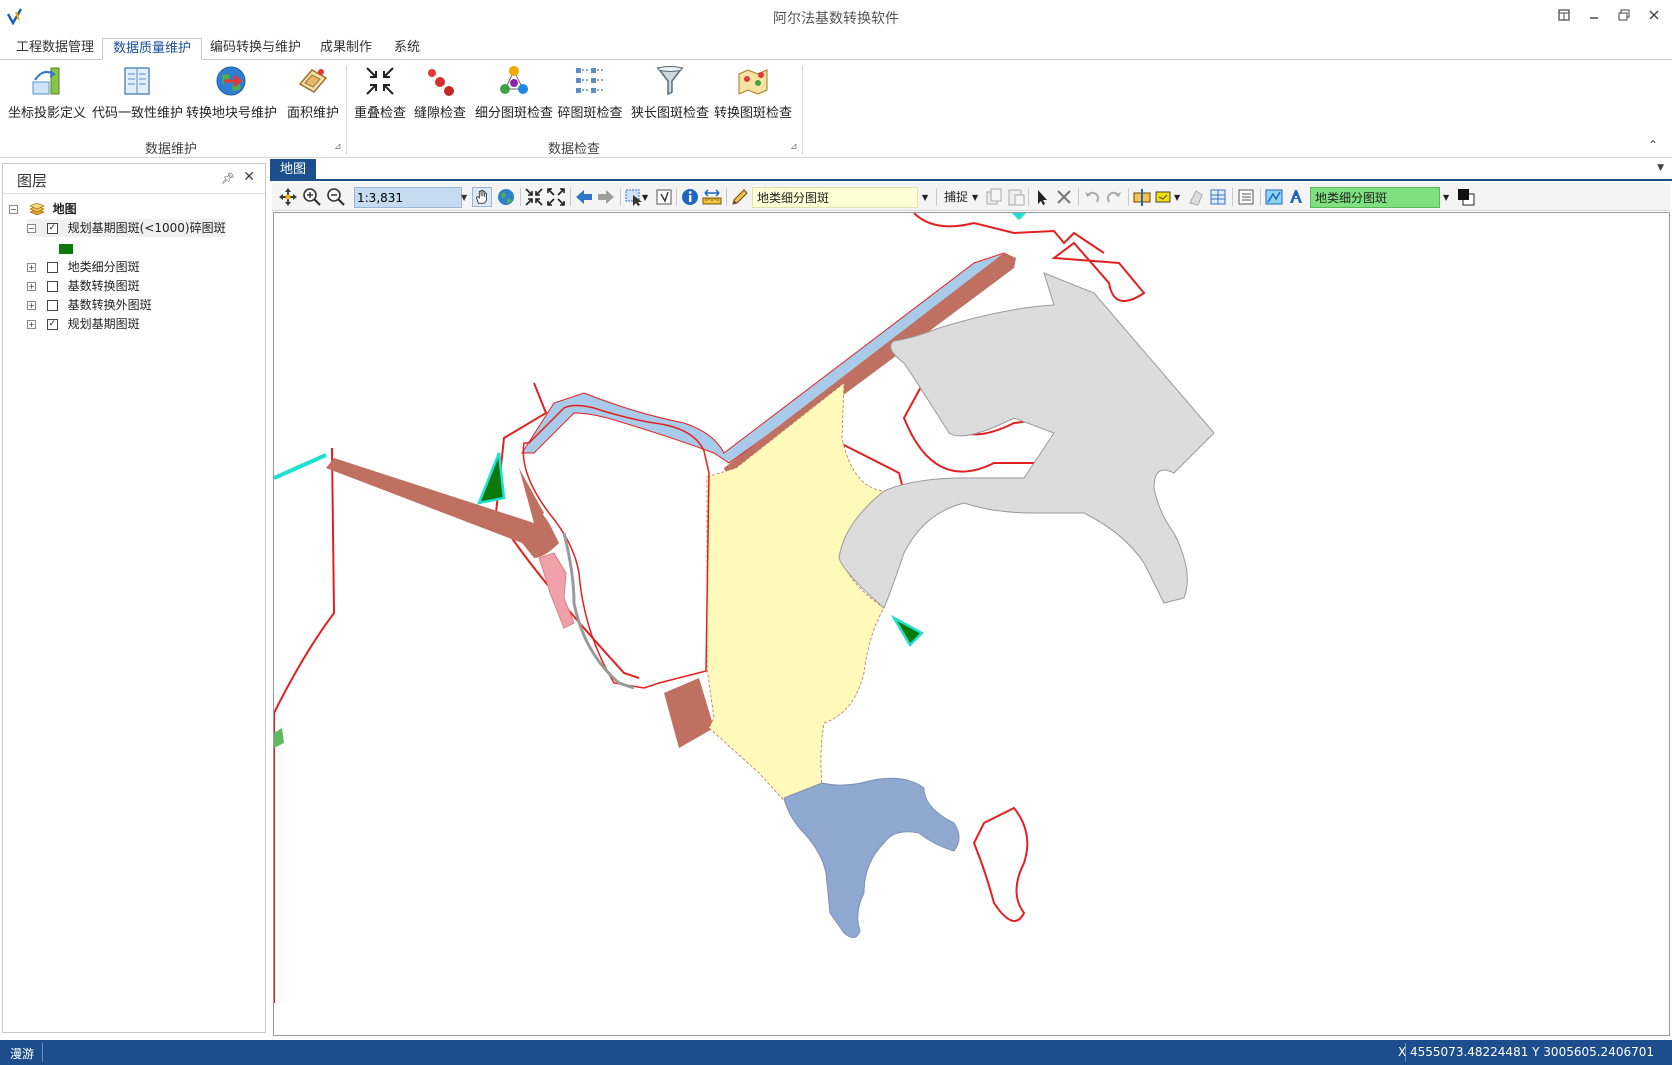 Image resolution: width=1672 pixels, height=1065 pixels. I want to click on globe-icon, so click(506, 197).